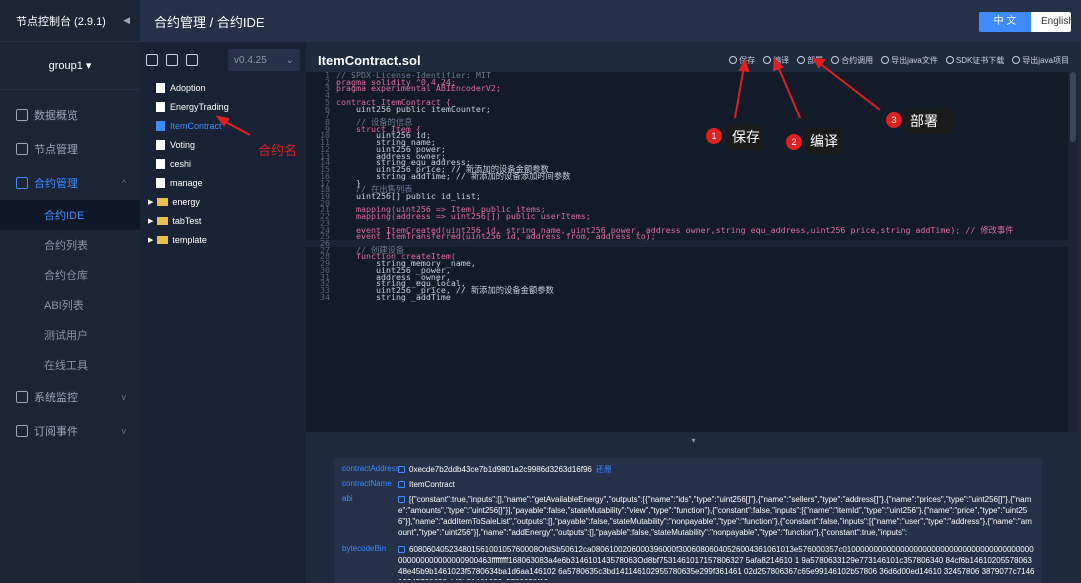  Describe the element at coordinates (548, 96) in the screenshot. I see `annotation-arrows` at that location.